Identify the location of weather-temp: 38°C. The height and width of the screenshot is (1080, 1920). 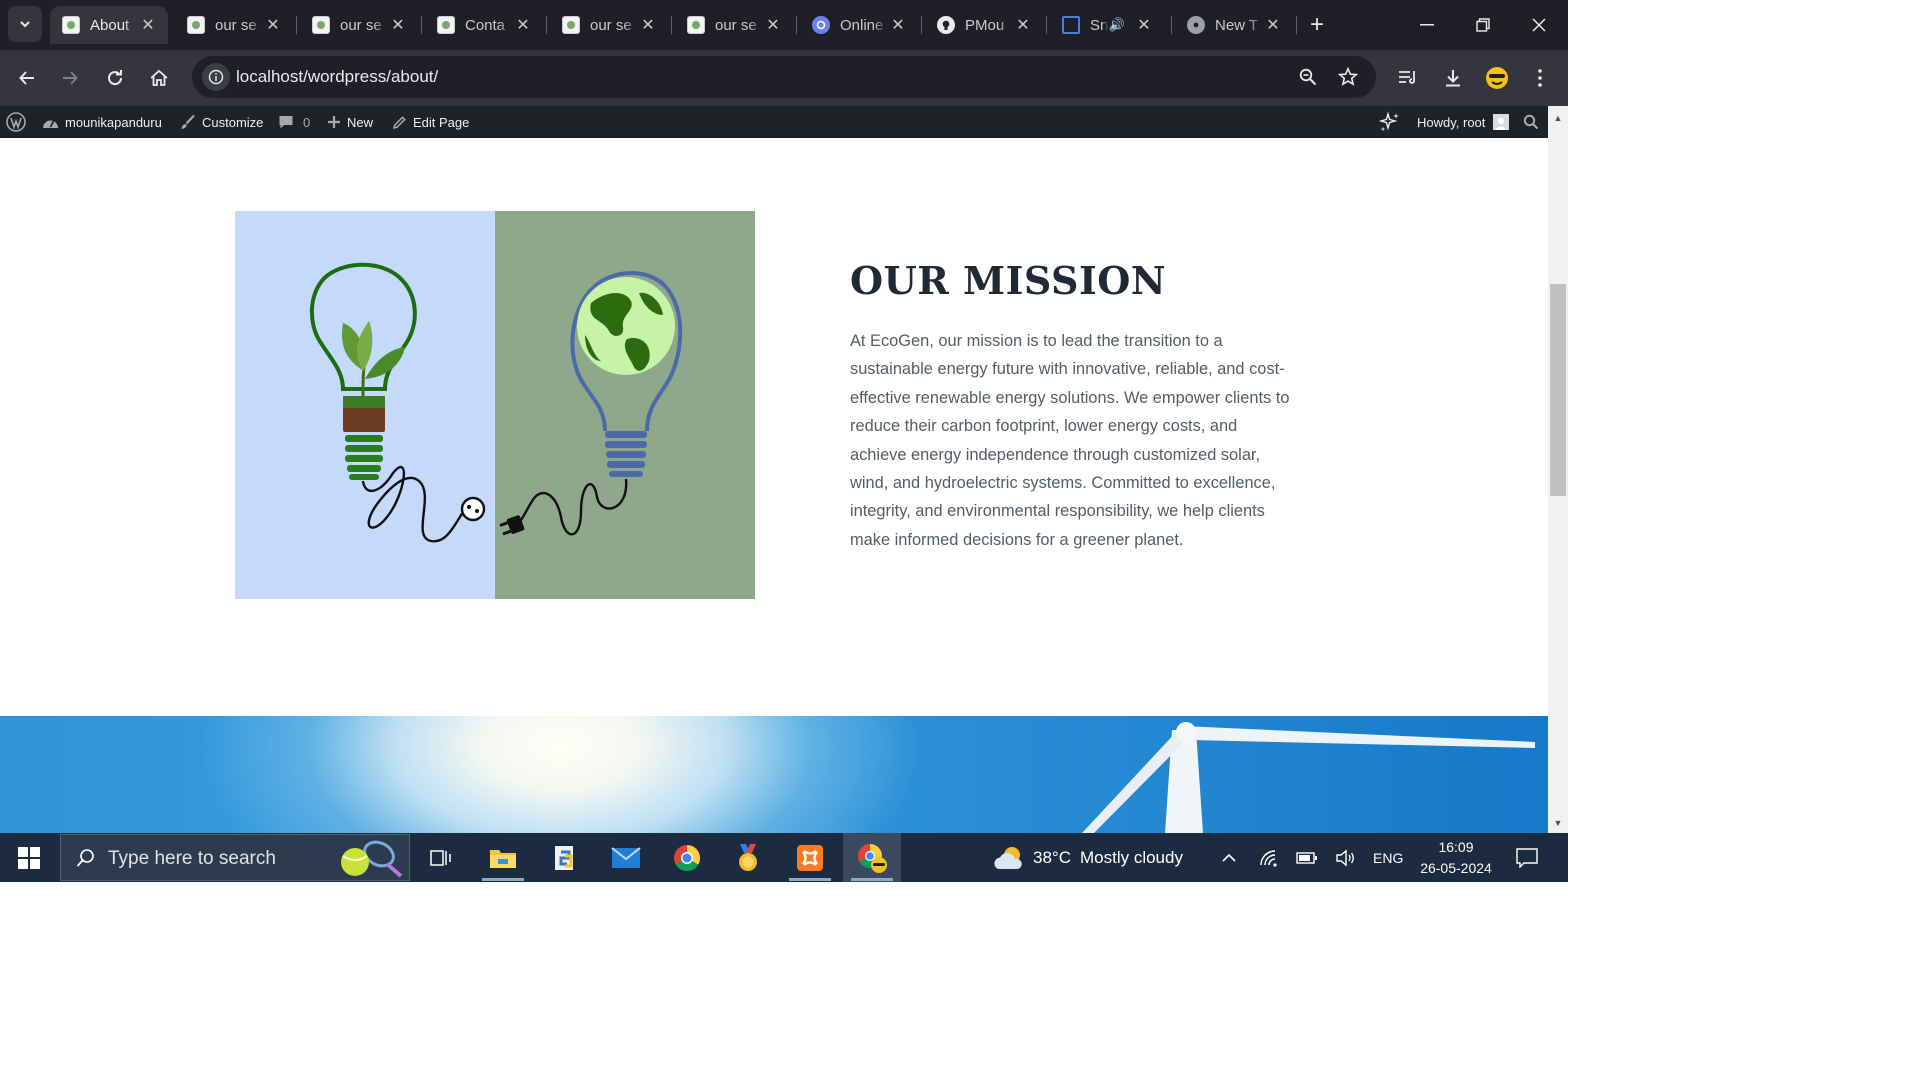
(1052, 857).